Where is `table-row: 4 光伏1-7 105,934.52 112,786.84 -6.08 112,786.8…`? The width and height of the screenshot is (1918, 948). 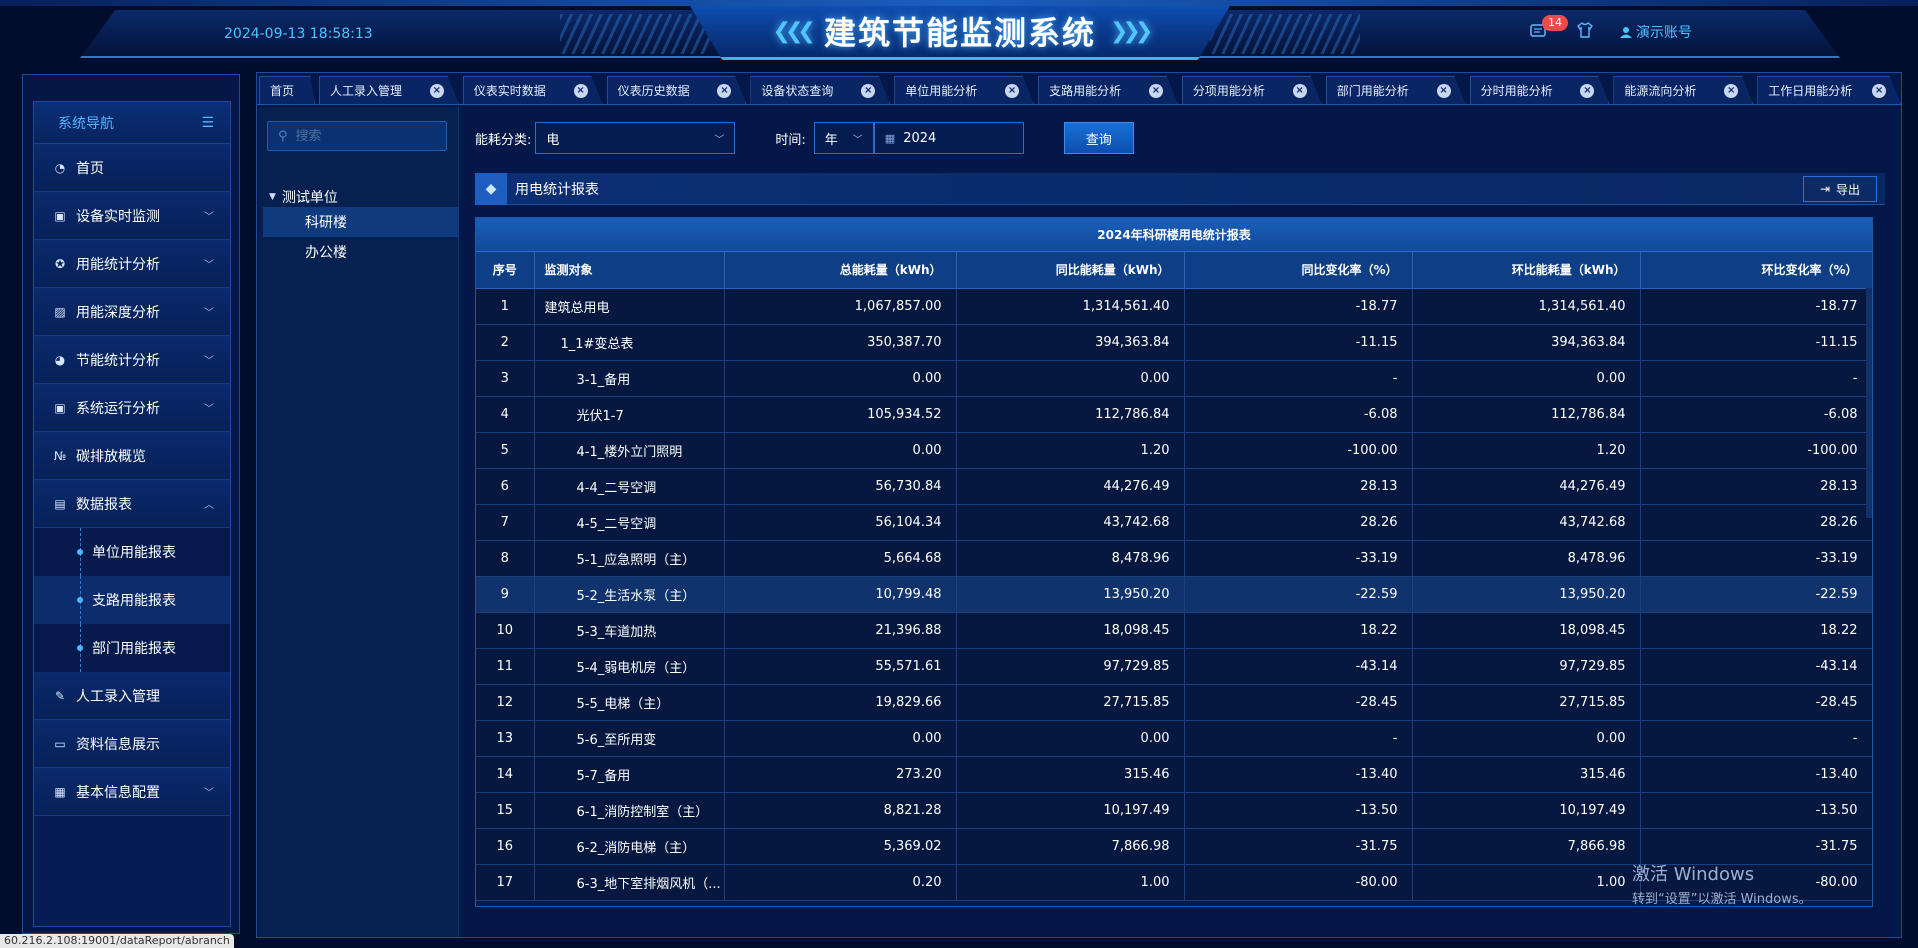
table-row: 4 光伏1-7 105,934.52 112,786.84 -6.08 112,786.8… is located at coordinates (1174, 414).